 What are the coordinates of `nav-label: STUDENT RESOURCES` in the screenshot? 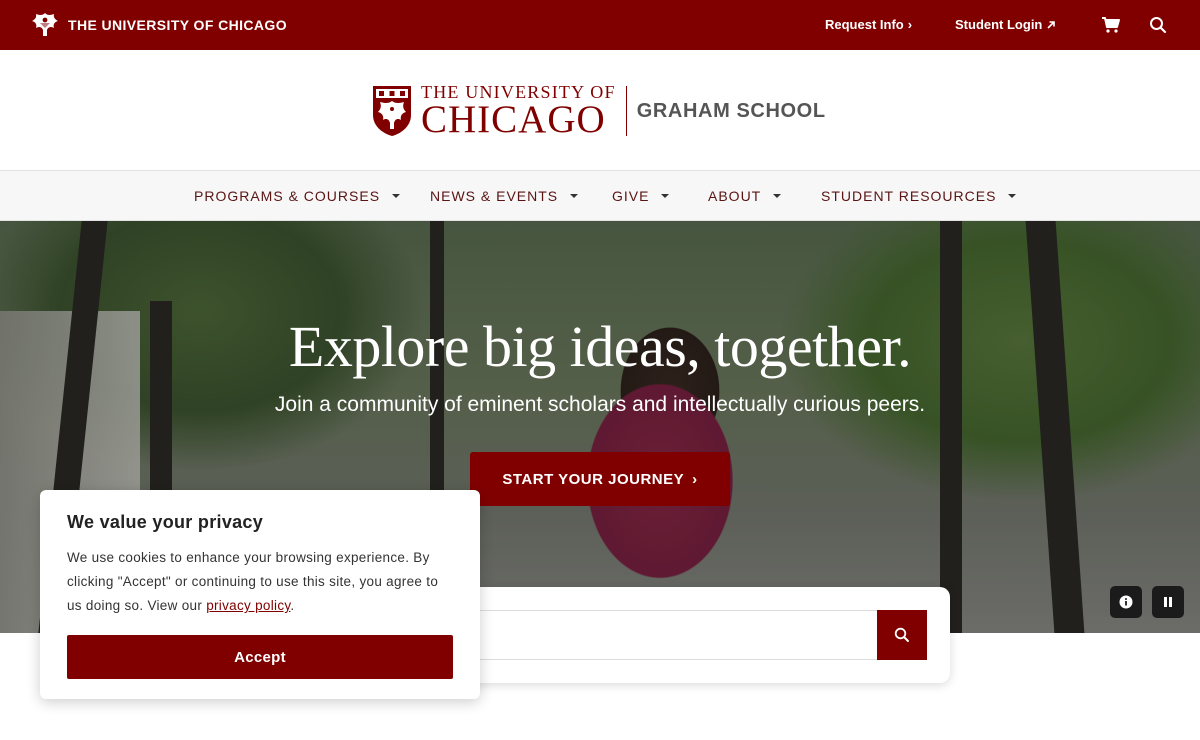 It's located at (909, 196).